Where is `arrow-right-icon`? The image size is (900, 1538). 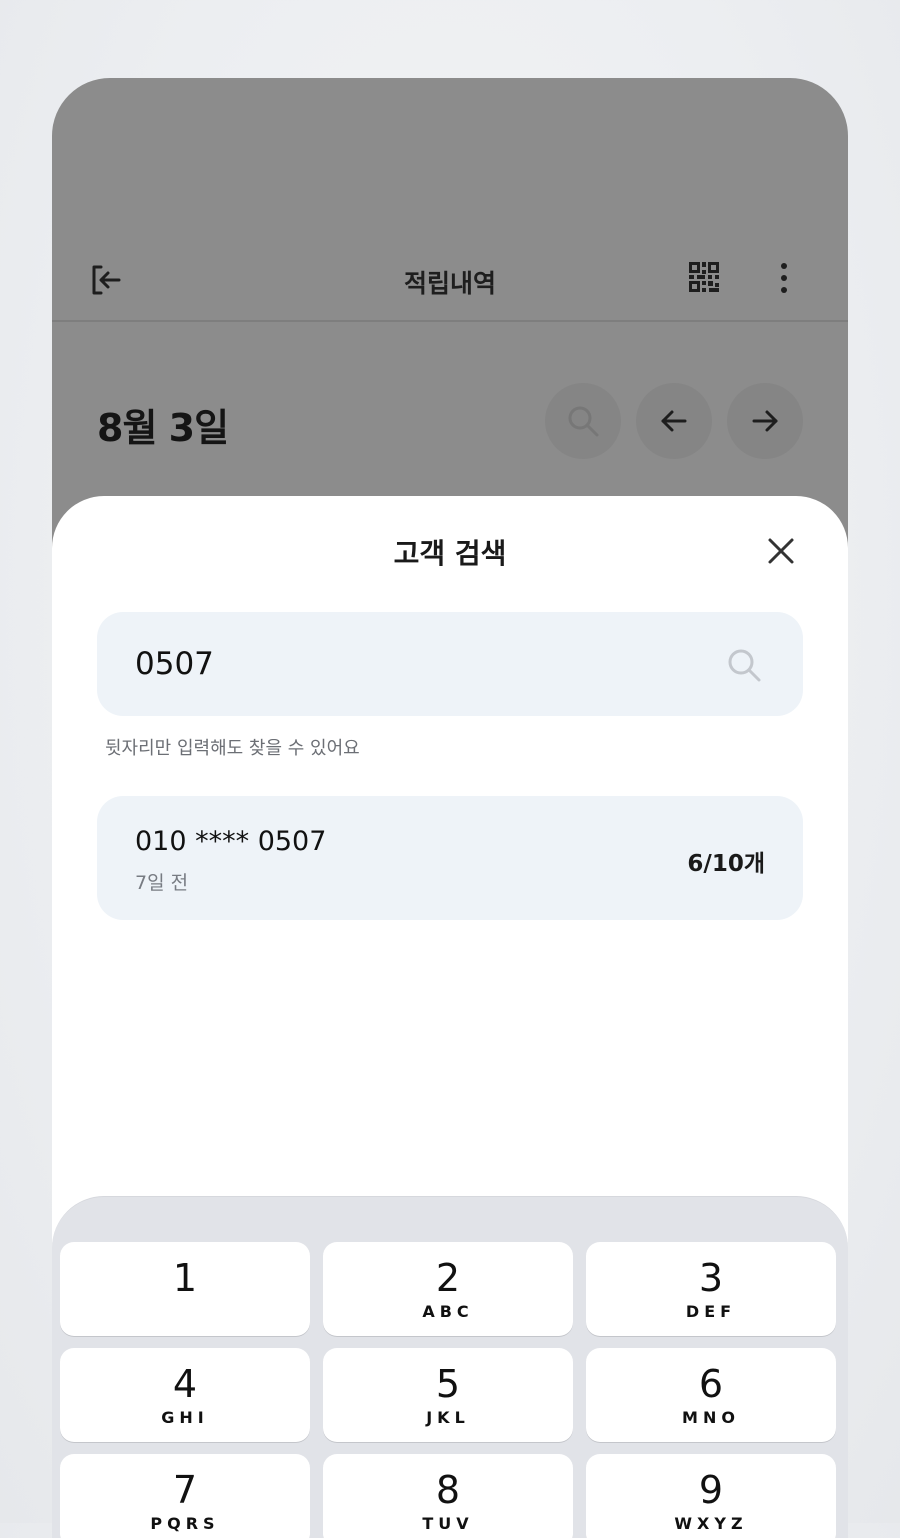
arrow-right-icon is located at coordinates (765, 421).